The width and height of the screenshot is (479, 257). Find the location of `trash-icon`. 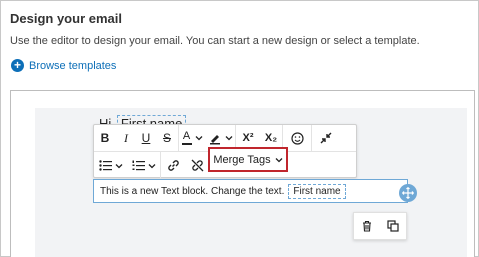

trash-icon is located at coordinates (367, 226).